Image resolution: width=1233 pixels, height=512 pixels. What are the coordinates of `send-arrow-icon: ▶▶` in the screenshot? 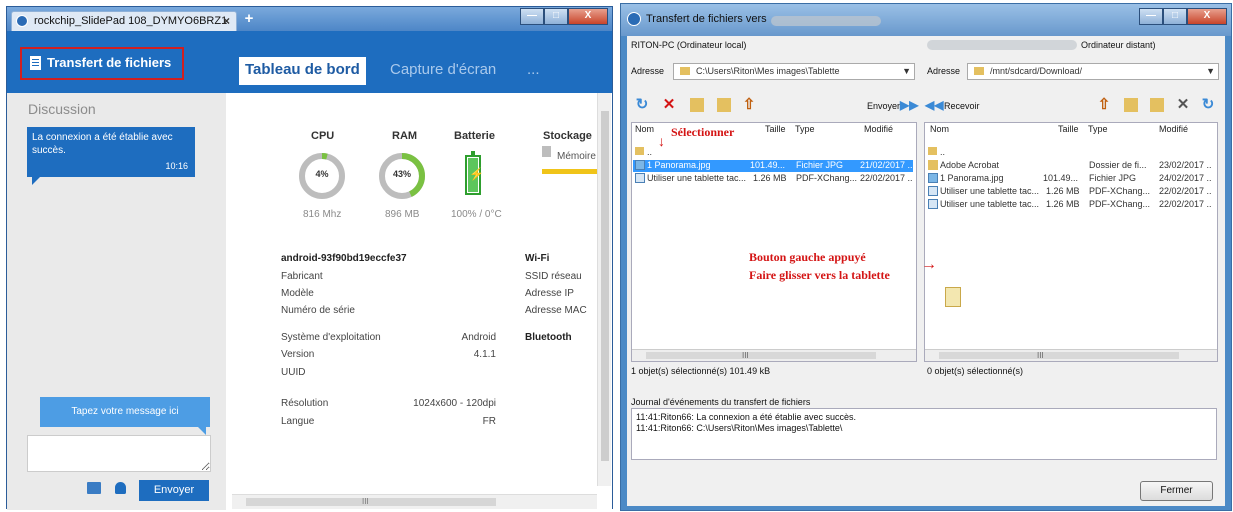 It's located at (909, 105).